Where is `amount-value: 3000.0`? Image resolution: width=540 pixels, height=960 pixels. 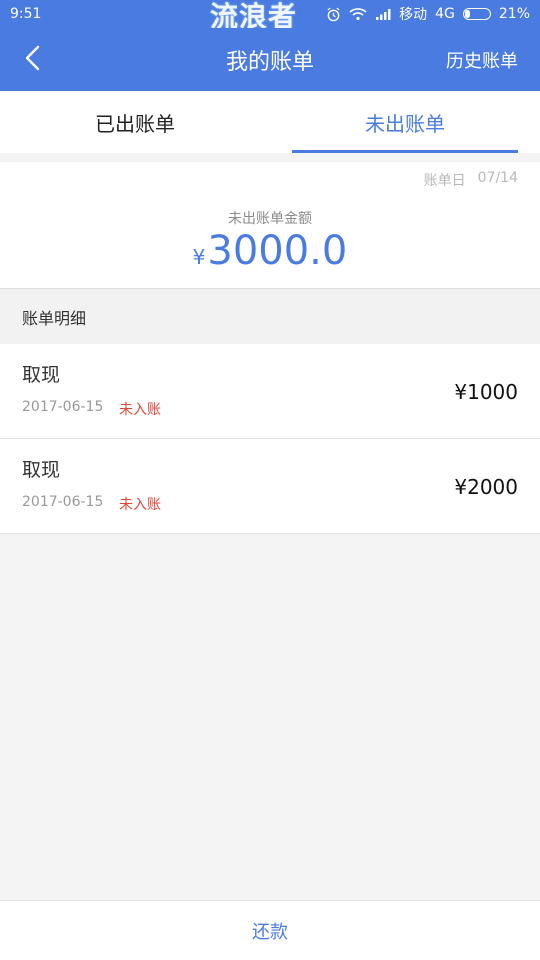 amount-value: 3000.0 is located at coordinates (277, 251).